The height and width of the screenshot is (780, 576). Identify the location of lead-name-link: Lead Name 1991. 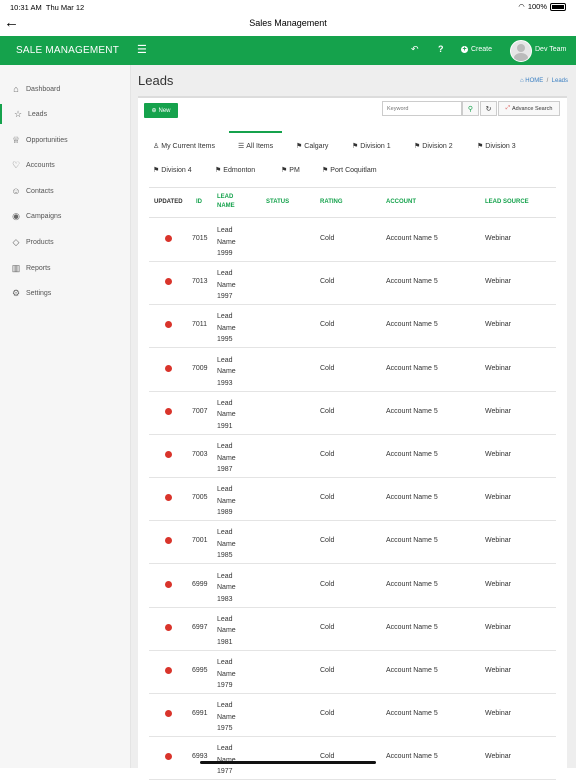
(232, 415).